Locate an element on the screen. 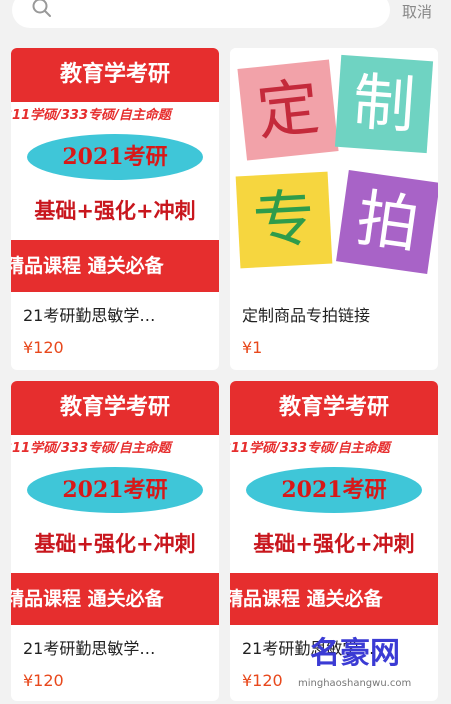  tile-char: 专 is located at coordinates (284, 219).